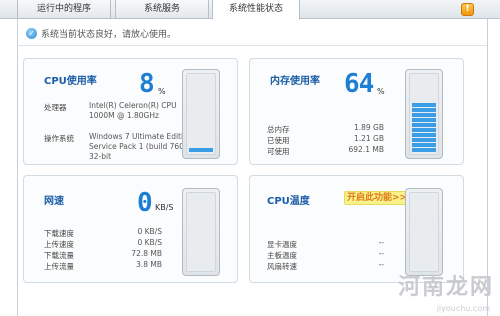  I want to click on fan-speed-label: 风扇转速, so click(282, 266).